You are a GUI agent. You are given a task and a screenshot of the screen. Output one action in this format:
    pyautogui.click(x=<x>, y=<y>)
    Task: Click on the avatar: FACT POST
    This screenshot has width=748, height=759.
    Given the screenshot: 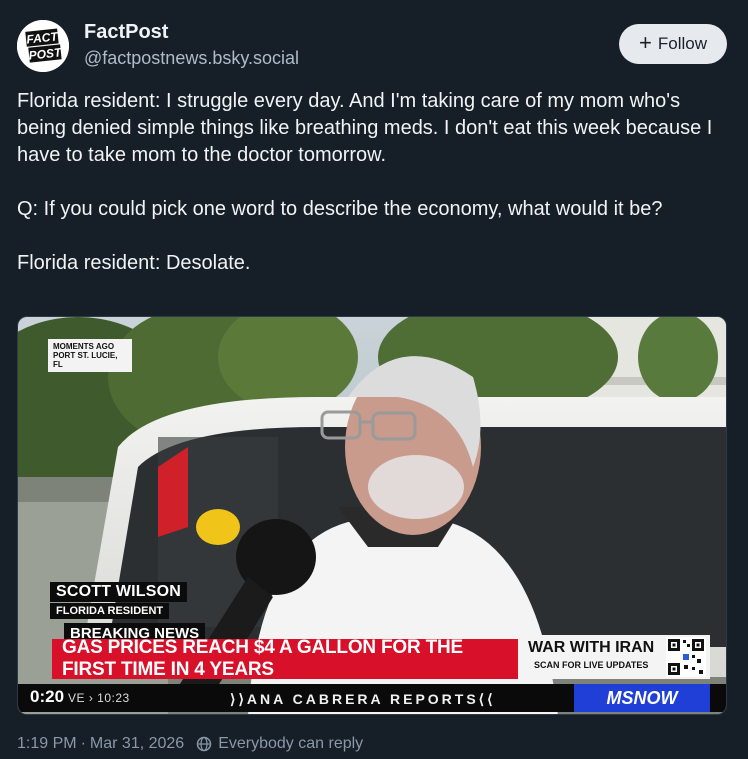 What is the action you would take?
    pyautogui.click(x=43, y=46)
    